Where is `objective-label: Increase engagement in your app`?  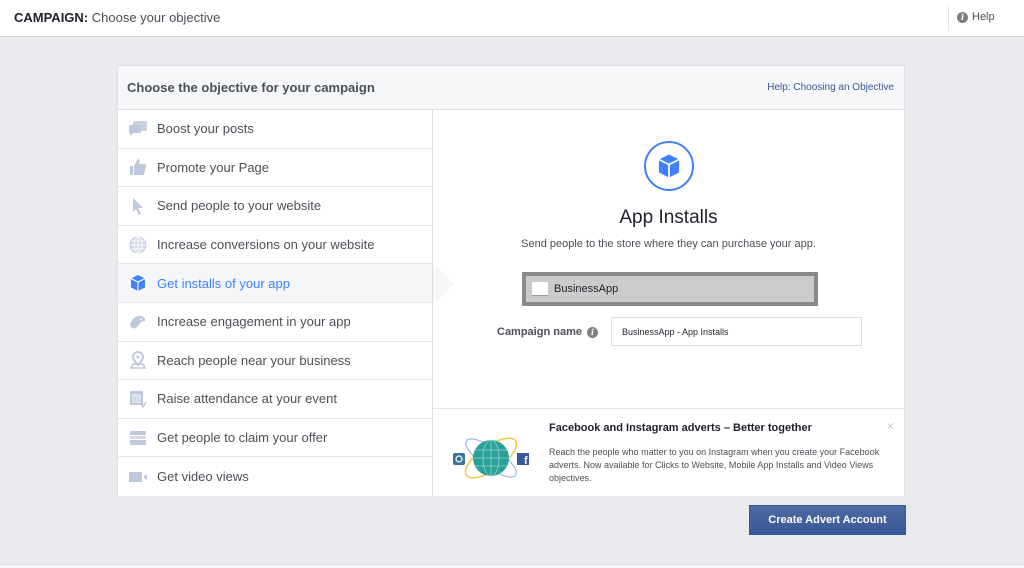
objective-label: Increase engagement in your app is located at coordinates (254, 322).